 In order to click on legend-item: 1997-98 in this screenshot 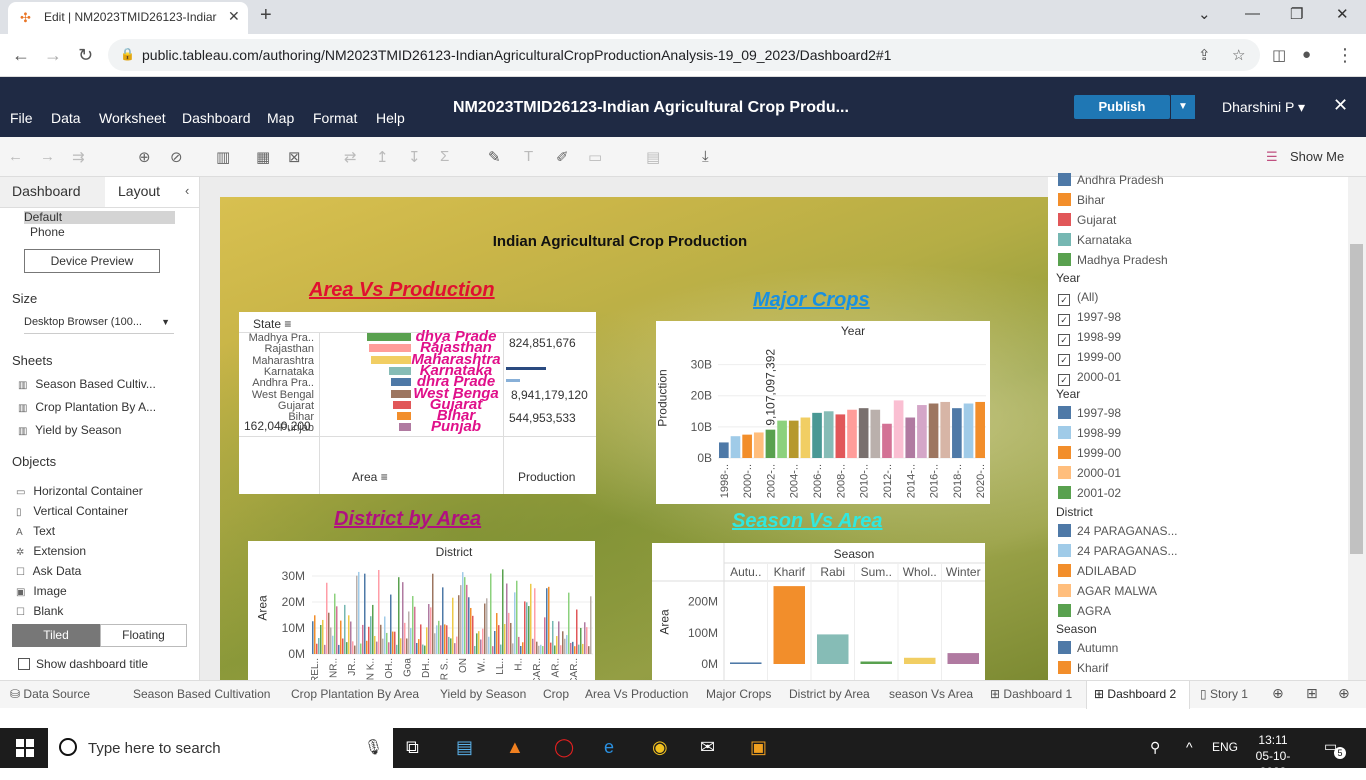, I will do `click(1089, 413)`.